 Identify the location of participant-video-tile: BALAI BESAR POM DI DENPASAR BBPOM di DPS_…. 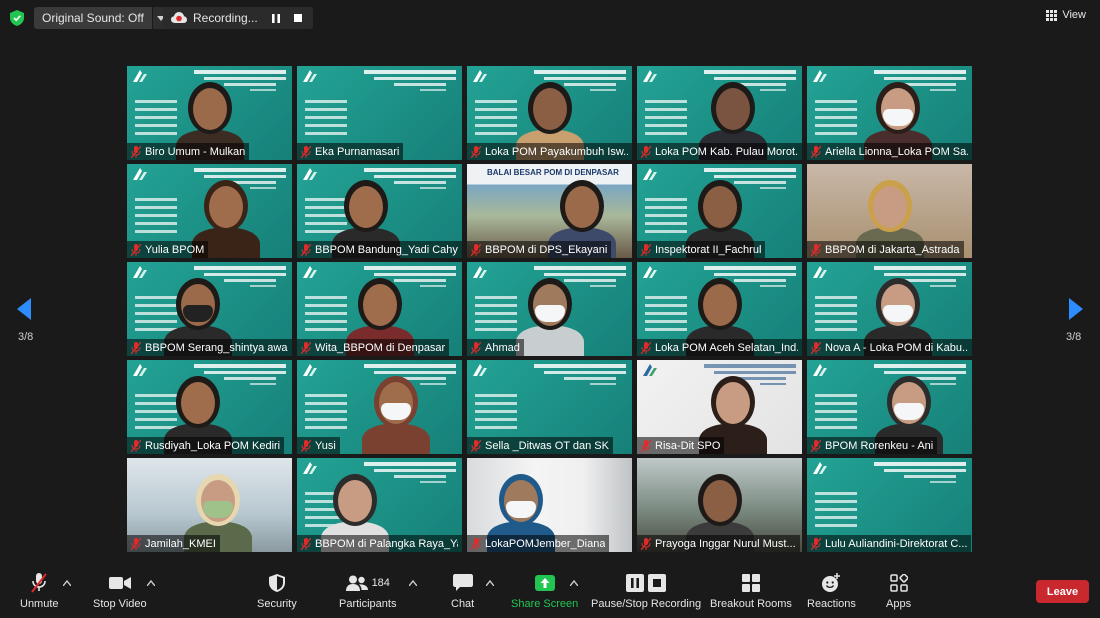
(549, 211).